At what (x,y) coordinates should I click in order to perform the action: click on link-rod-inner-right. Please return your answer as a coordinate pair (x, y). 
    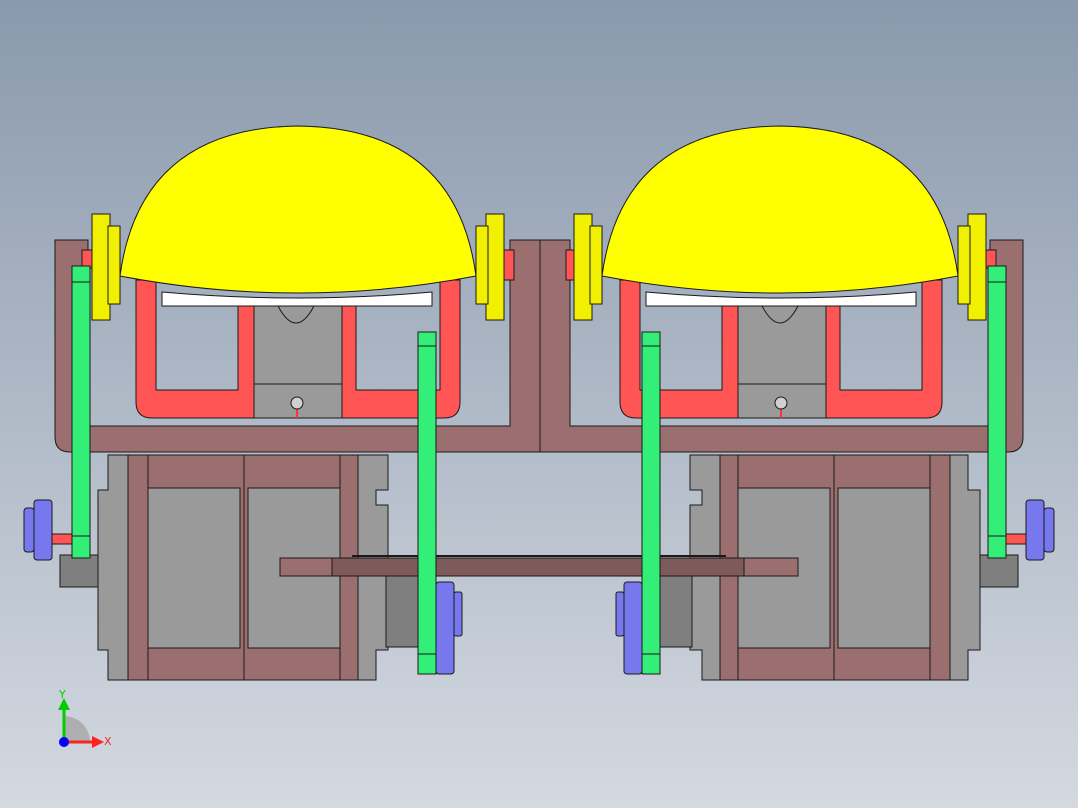
    Looking at the image, I should click on (651, 503).